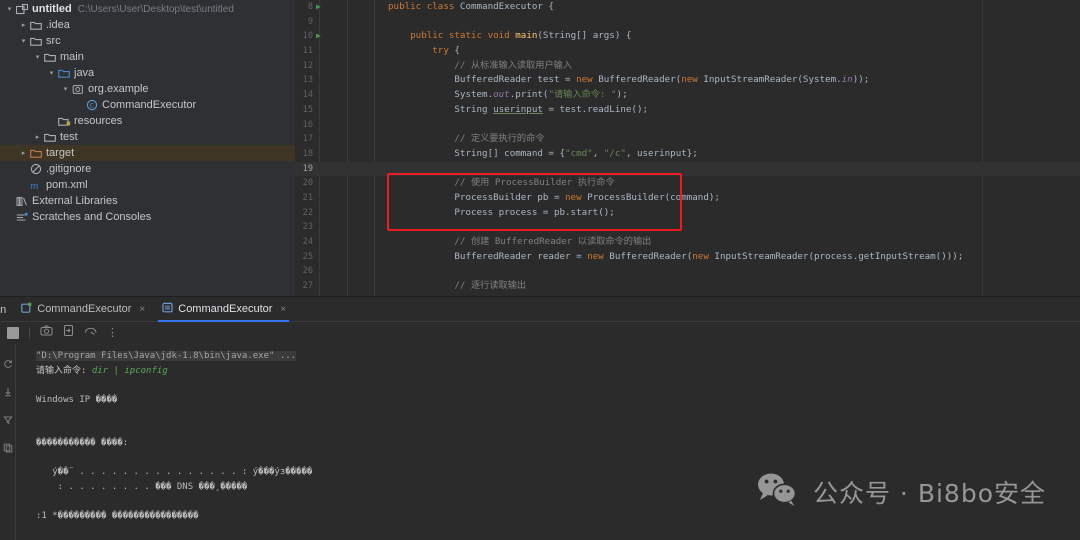 This screenshot has height=540, width=1080. Describe the element at coordinates (508, 95) in the screenshot. I see `code-text: System.out.print("请输入命令: ");` at that location.